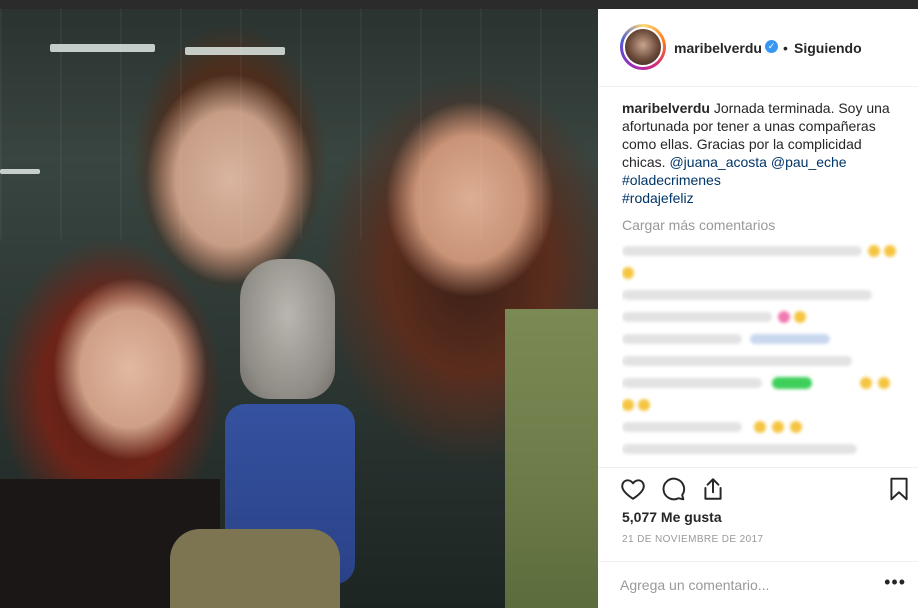  What do you see at coordinates (459, 4) in the screenshot?
I see `top-strip` at bounding box center [459, 4].